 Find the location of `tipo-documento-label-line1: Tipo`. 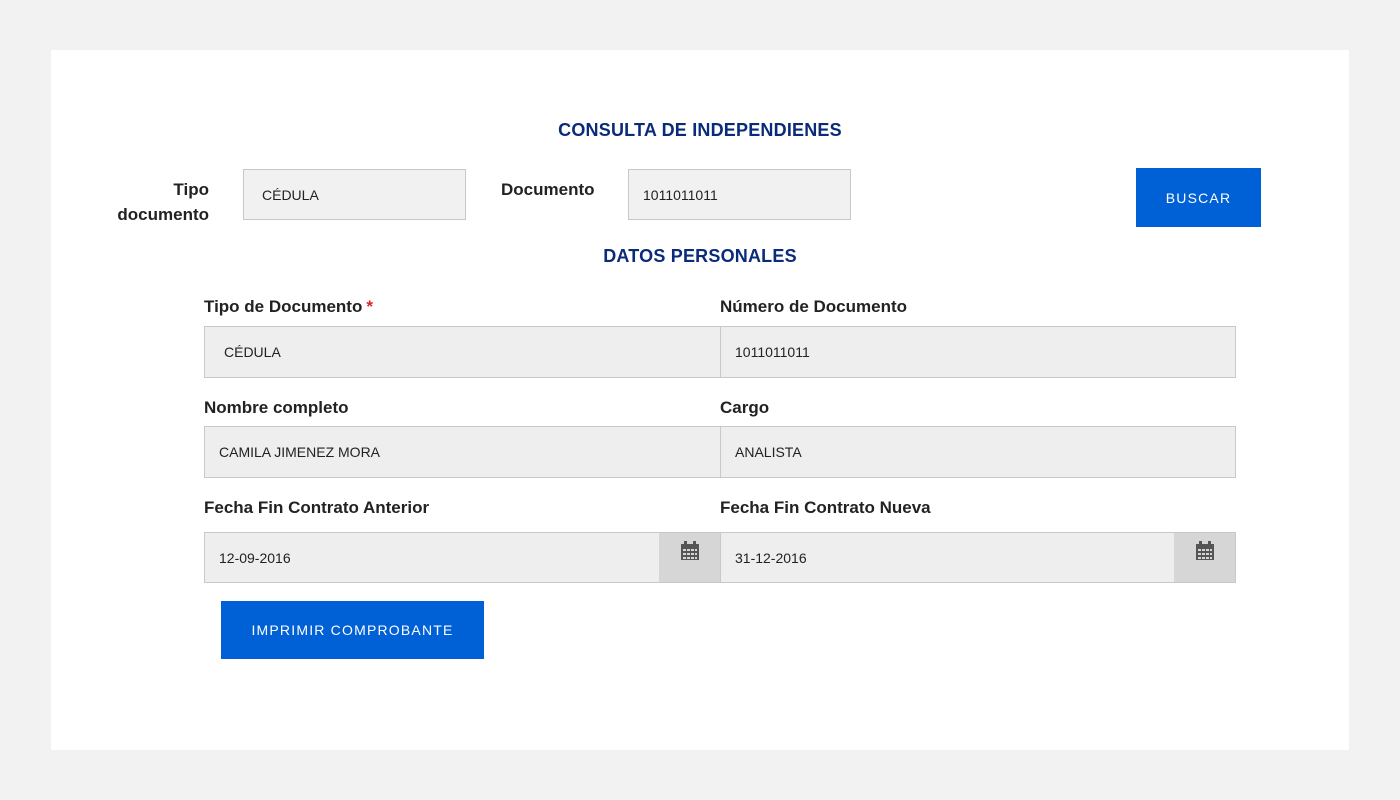

tipo-documento-label-line1: Tipo is located at coordinates (191, 189).